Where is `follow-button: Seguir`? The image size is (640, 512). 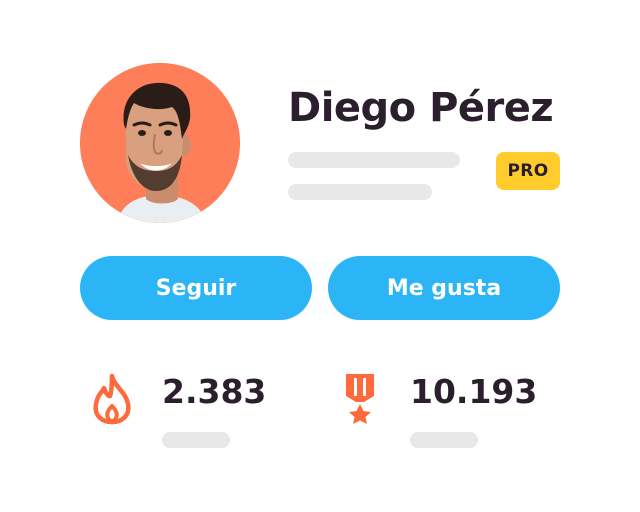
follow-button: Seguir is located at coordinates (196, 288).